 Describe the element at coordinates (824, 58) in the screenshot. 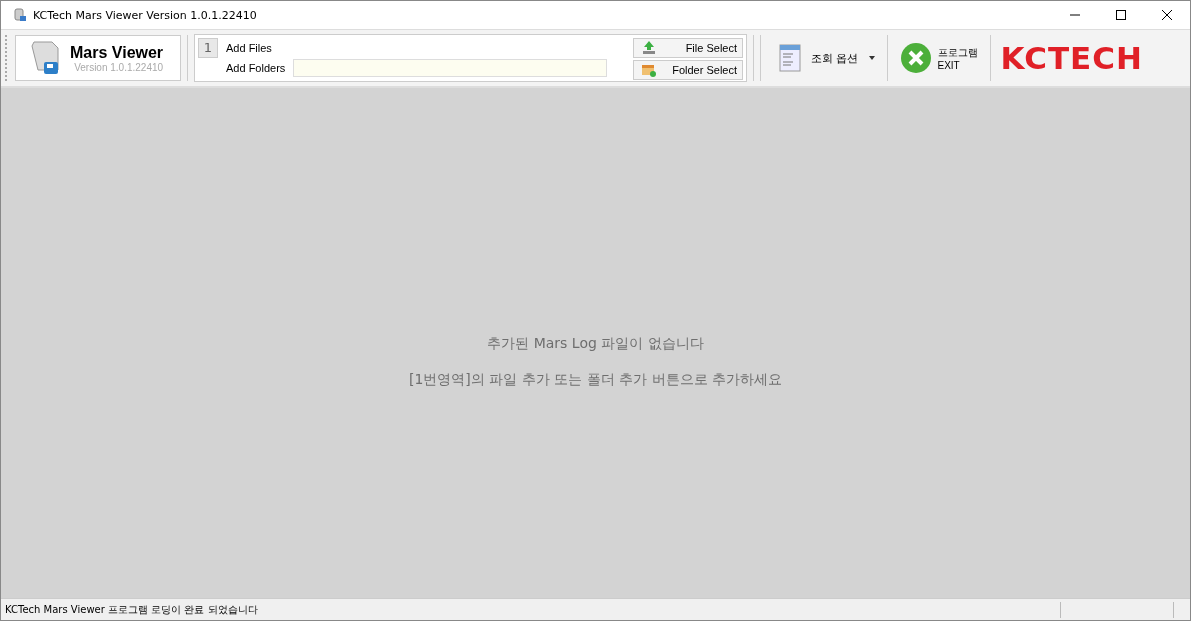

I see `view-options-dropdown: 조회 옵션` at that location.